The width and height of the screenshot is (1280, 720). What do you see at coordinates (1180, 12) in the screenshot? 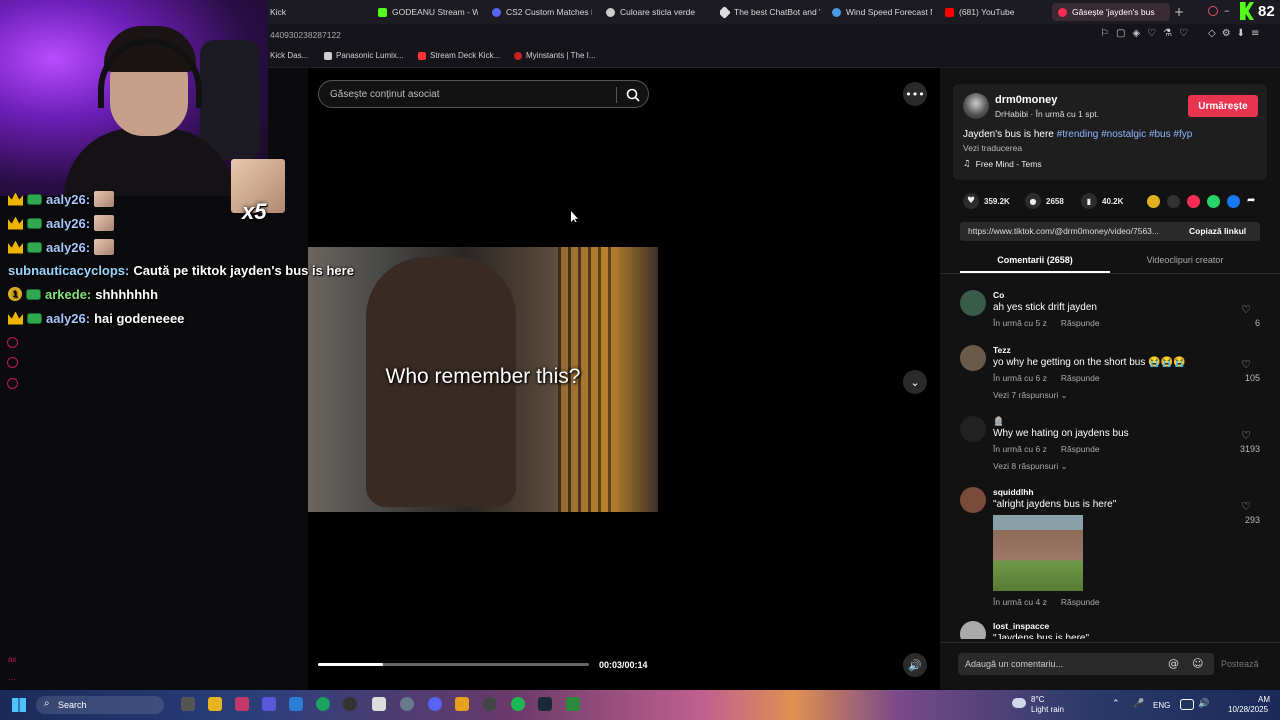
I see `new-tab-icon: +` at bounding box center [1180, 12].